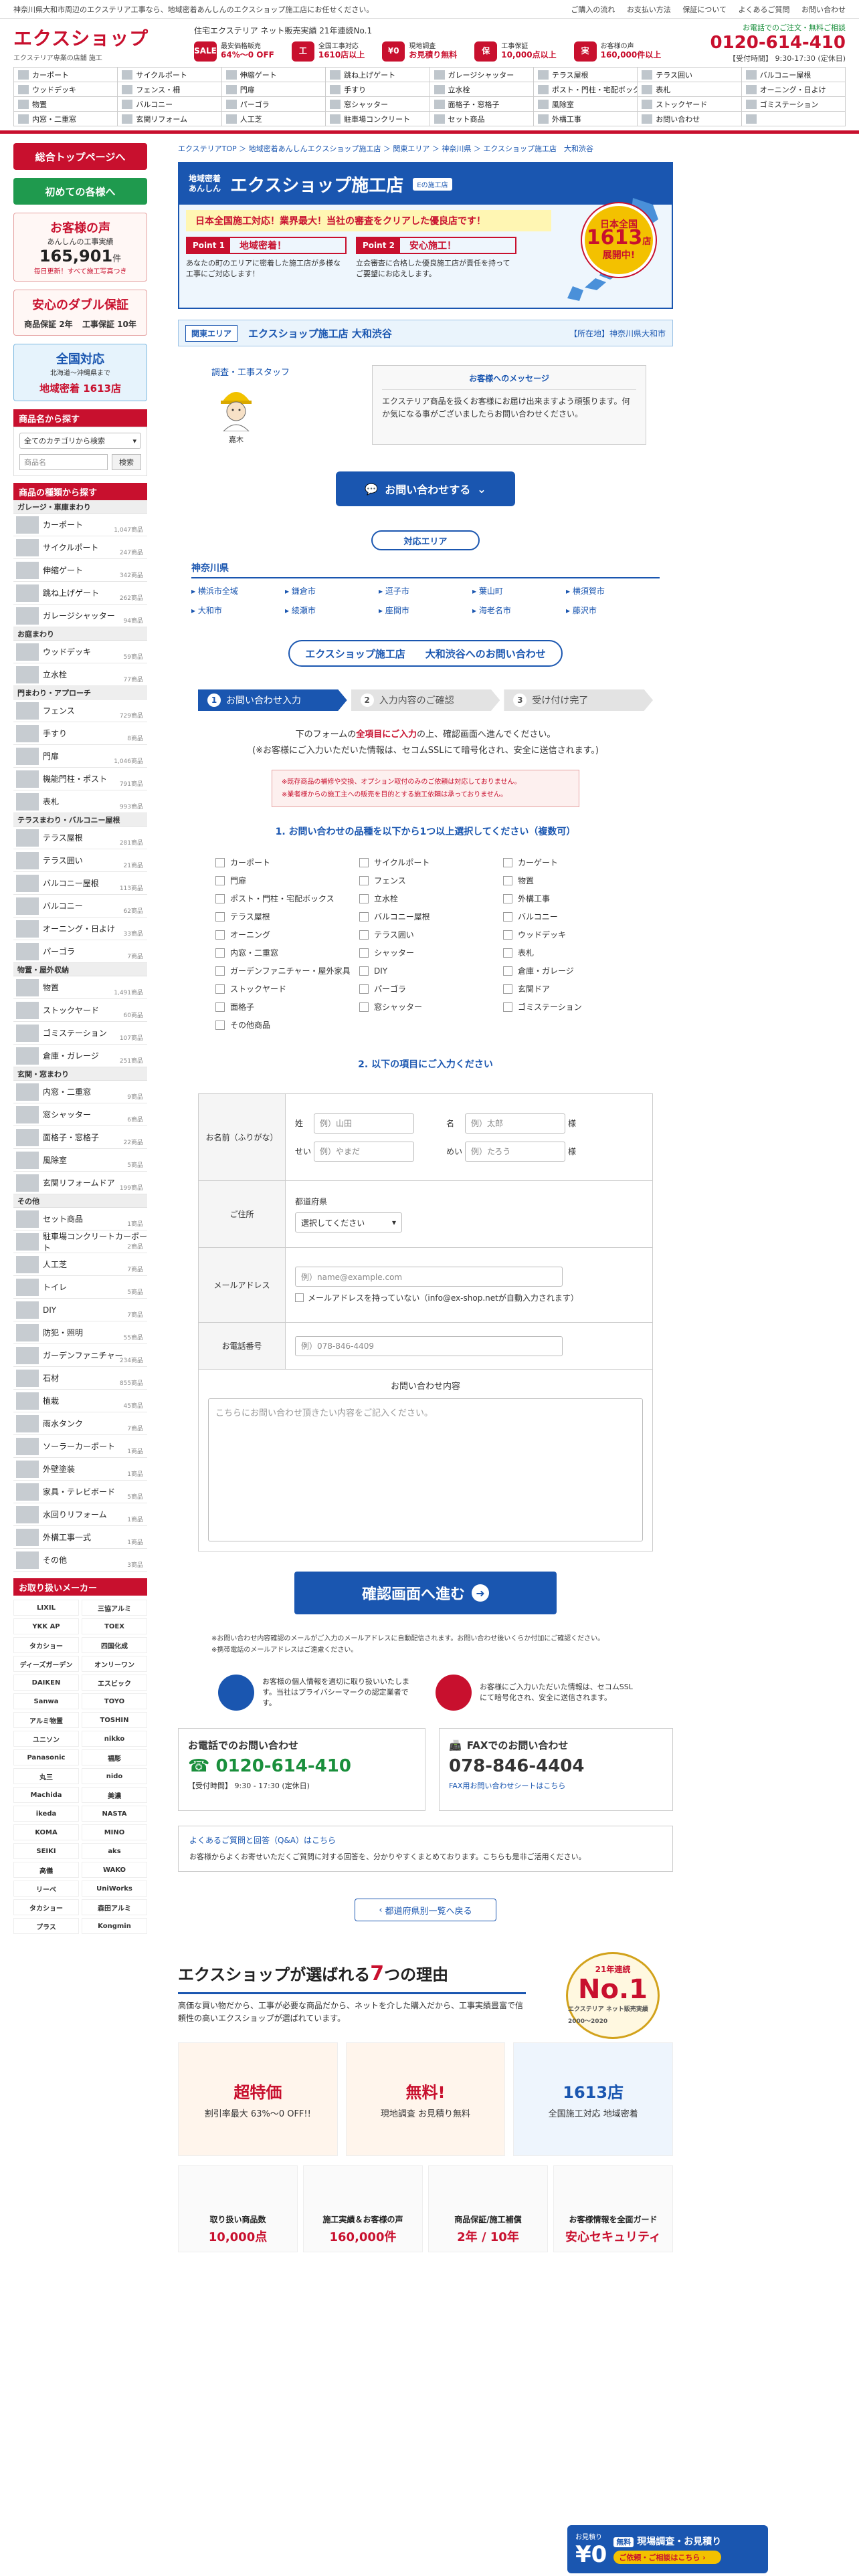 The height and width of the screenshot is (2576, 859). Describe the element at coordinates (575, 989) in the screenshot. I see `product-checkbox: 玄関ドア` at that location.